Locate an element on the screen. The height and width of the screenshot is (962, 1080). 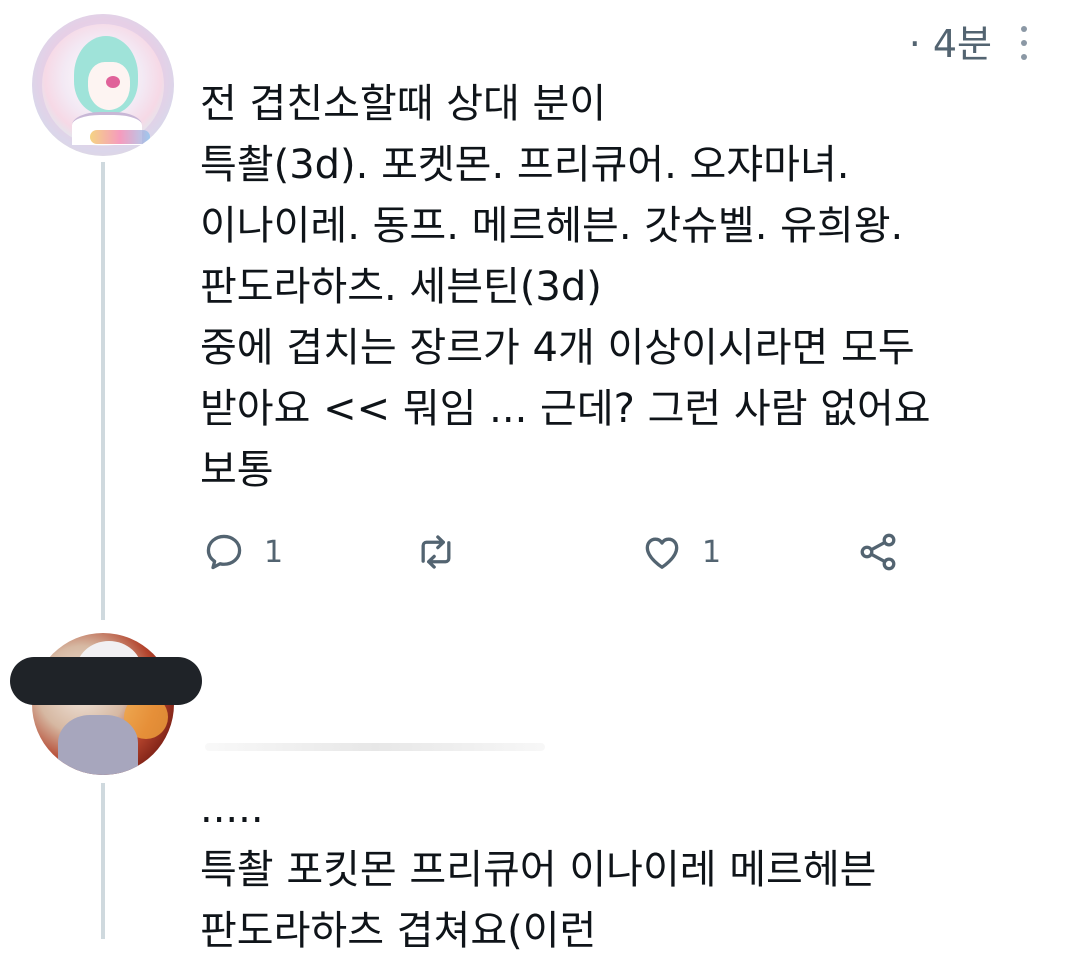
retweet-button is located at coordinates (445, 552).